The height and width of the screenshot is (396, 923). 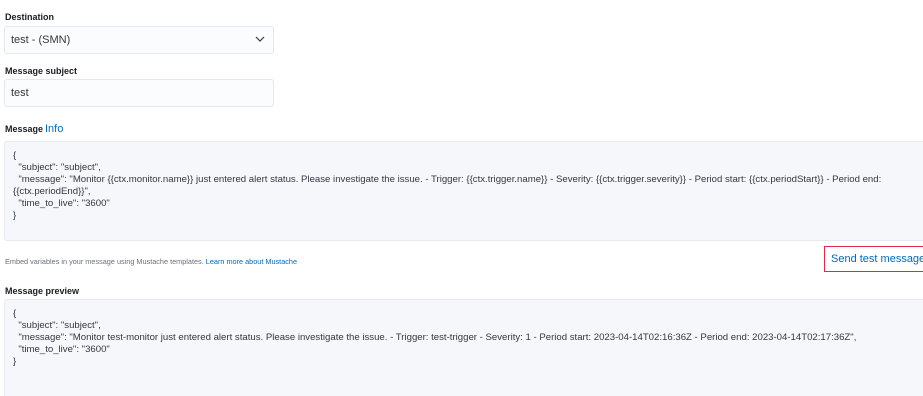 I want to click on message-info-link: Info, so click(x=54, y=129).